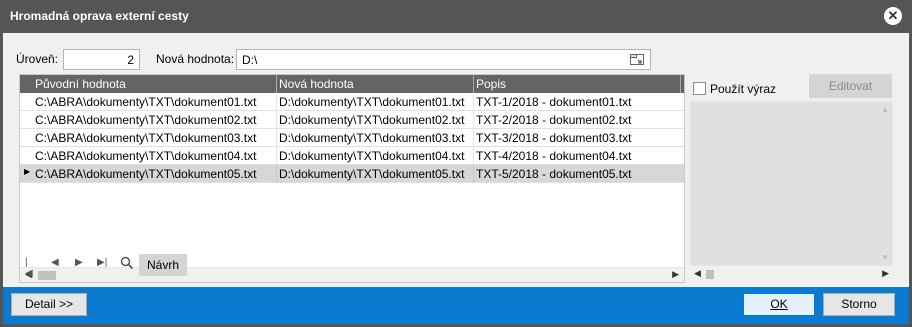  What do you see at coordinates (554, 174) in the screenshot?
I see `cell-description: TXT-5/2018 - dokument05.txt` at bounding box center [554, 174].